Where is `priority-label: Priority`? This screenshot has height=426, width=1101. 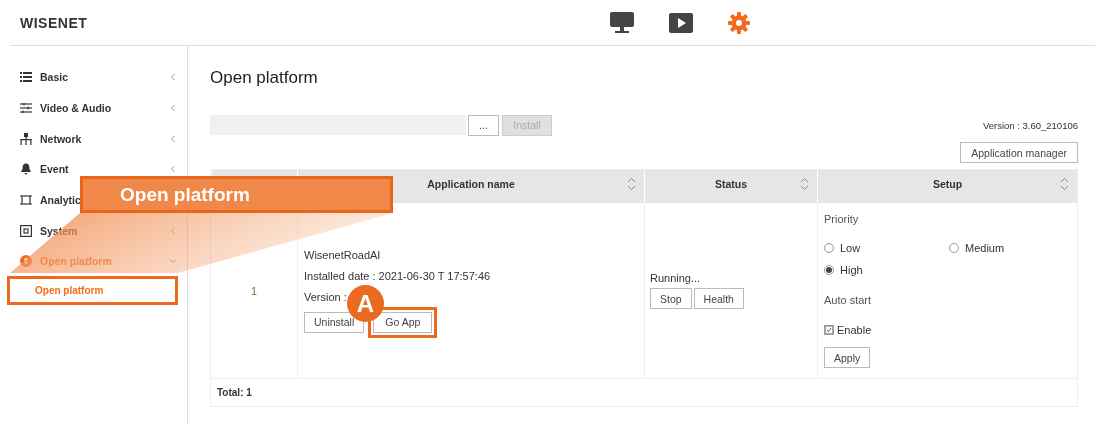 priority-label: Priority is located at coordinates (841, 219).